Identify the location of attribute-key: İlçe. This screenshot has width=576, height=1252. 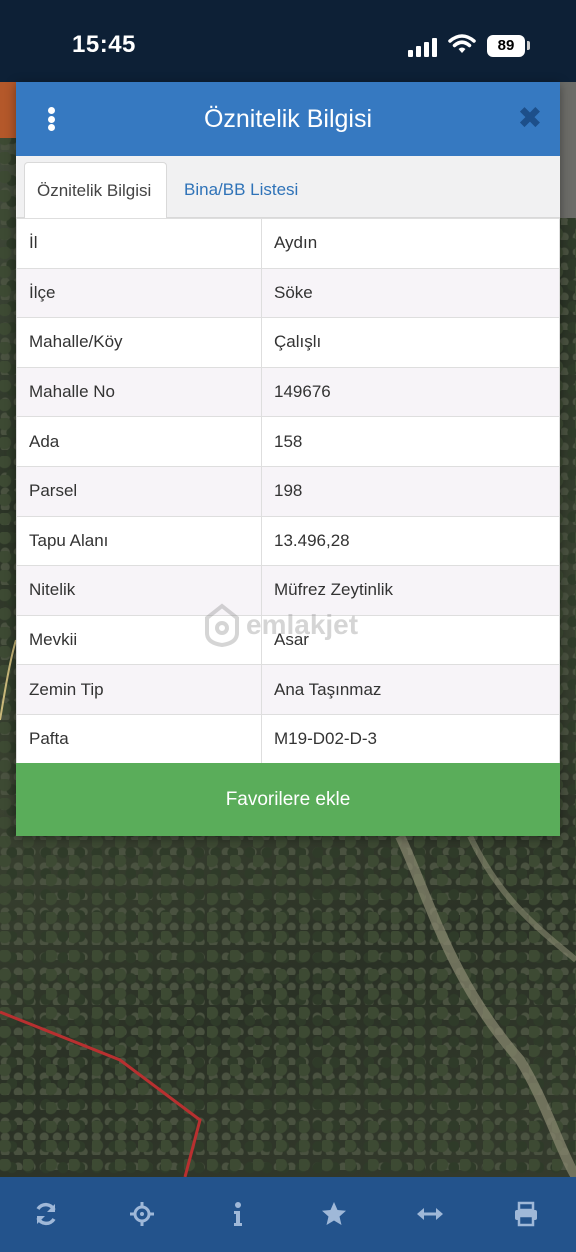
(139, 293).